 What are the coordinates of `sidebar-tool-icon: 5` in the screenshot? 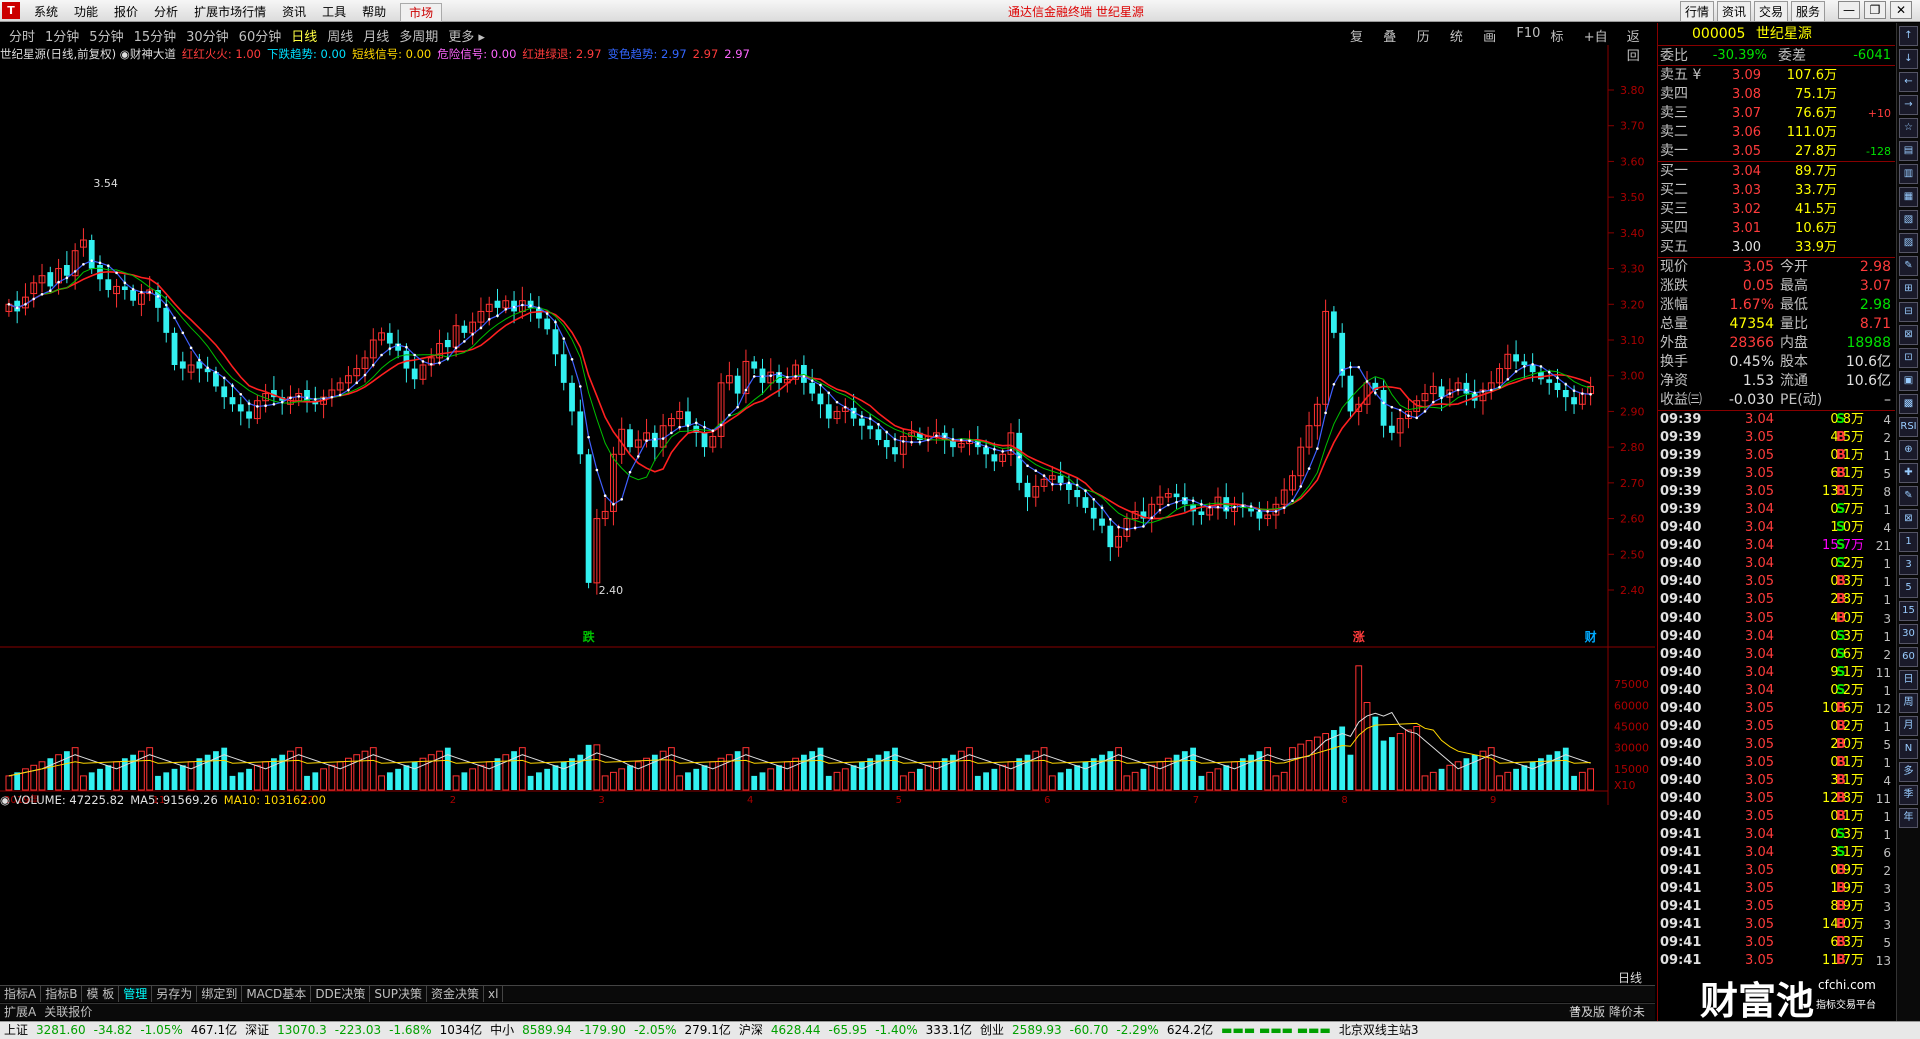 It's located at (1908, 588).